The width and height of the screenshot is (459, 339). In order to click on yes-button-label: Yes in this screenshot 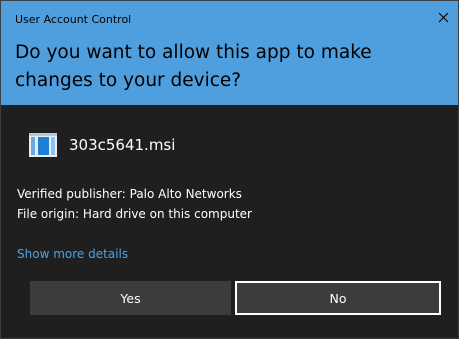, I will do `click(130, 298)`.